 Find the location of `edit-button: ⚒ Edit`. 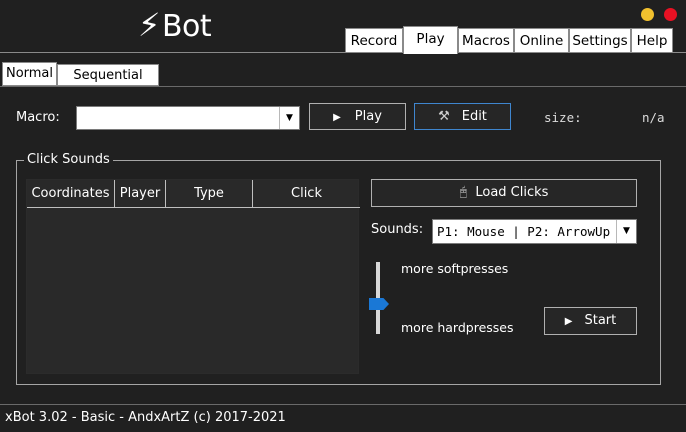

edit-button: ⚒ Edit is located at coordinates (462, 116).